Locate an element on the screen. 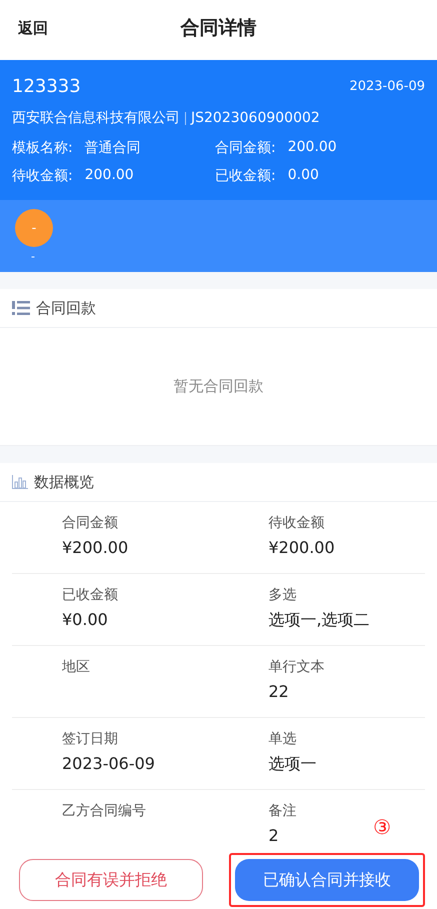 Image resolution: width=437 pixels, height=909 pixels. field-label: 已收金额: is located at coordinates (245, 176).